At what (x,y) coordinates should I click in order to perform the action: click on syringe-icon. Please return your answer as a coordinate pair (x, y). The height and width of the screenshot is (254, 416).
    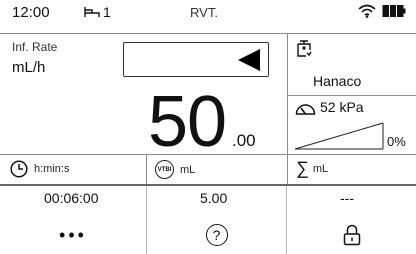
    Looking at the image, I should click on (304, 48).